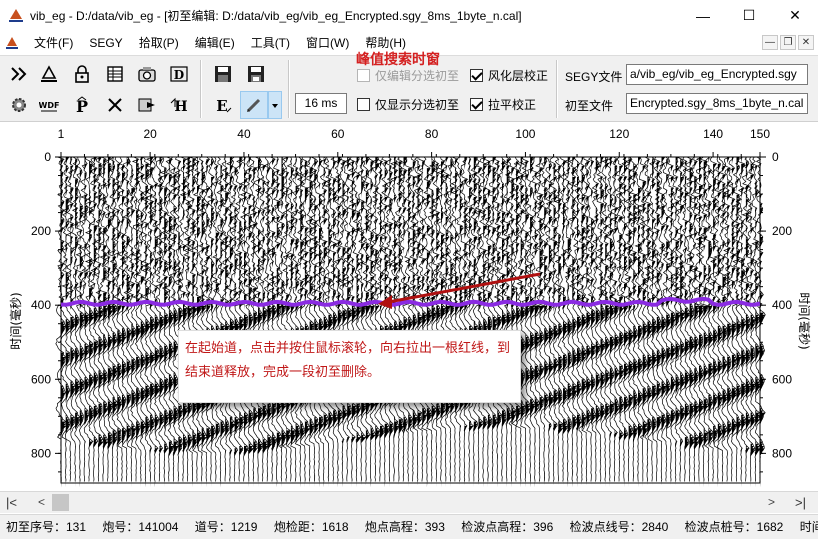  I want to click on y-tick-label-right: 0, so click(775, 157).